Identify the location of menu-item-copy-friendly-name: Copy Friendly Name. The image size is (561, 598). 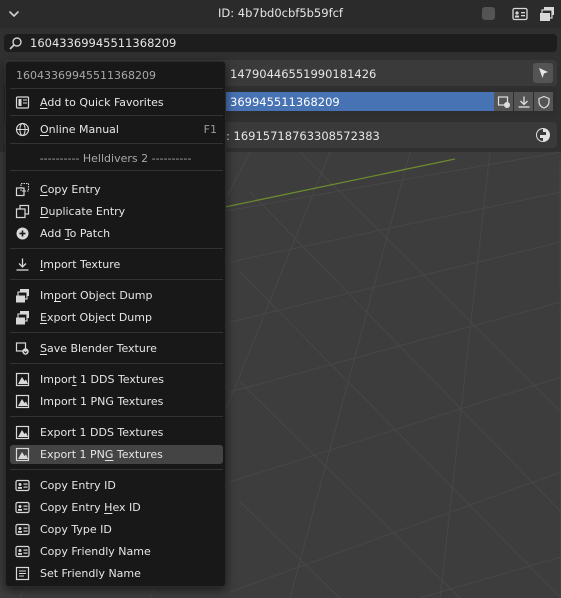
(116, 551).